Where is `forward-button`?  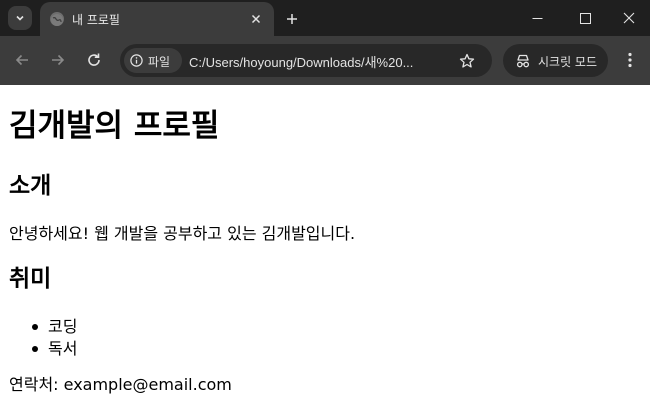
forward-button is located at coordinates (58, 60).